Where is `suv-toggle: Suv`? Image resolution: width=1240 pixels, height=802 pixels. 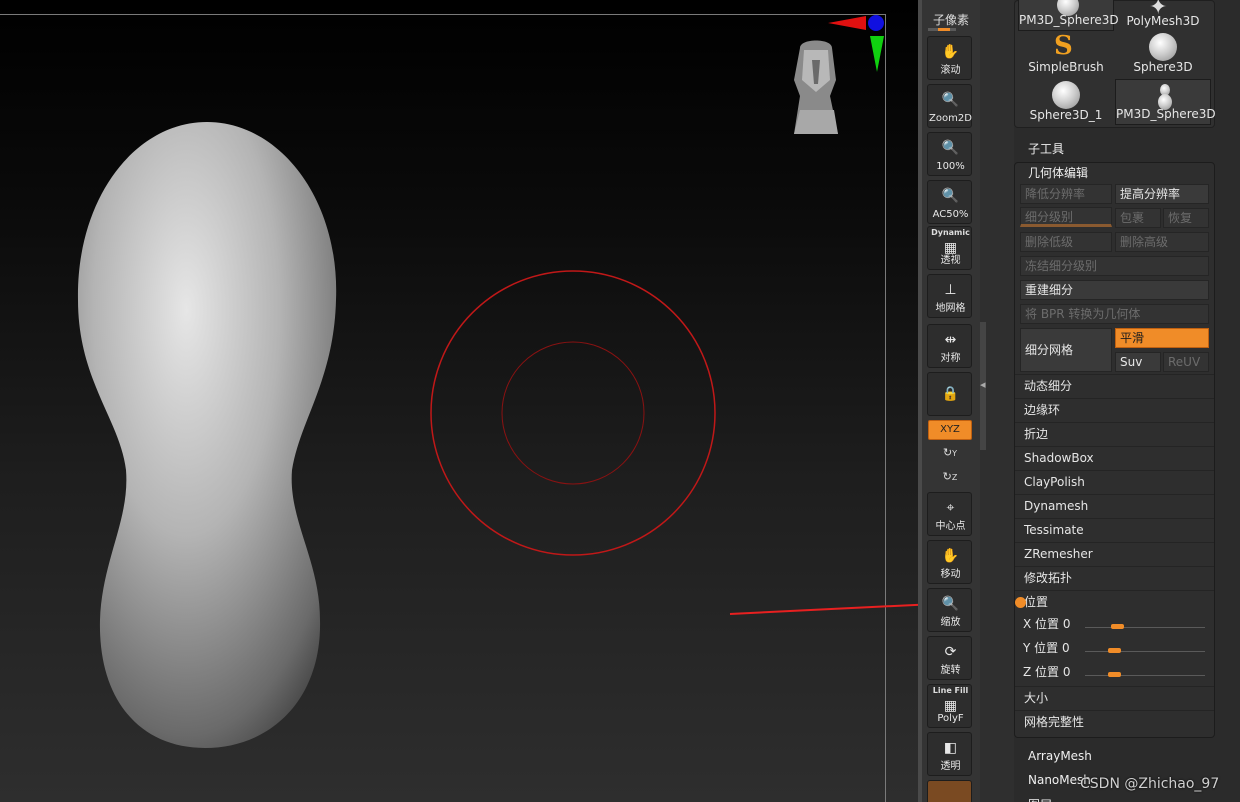 suv-toggle: Suv is located at coordinates (1138, 362).